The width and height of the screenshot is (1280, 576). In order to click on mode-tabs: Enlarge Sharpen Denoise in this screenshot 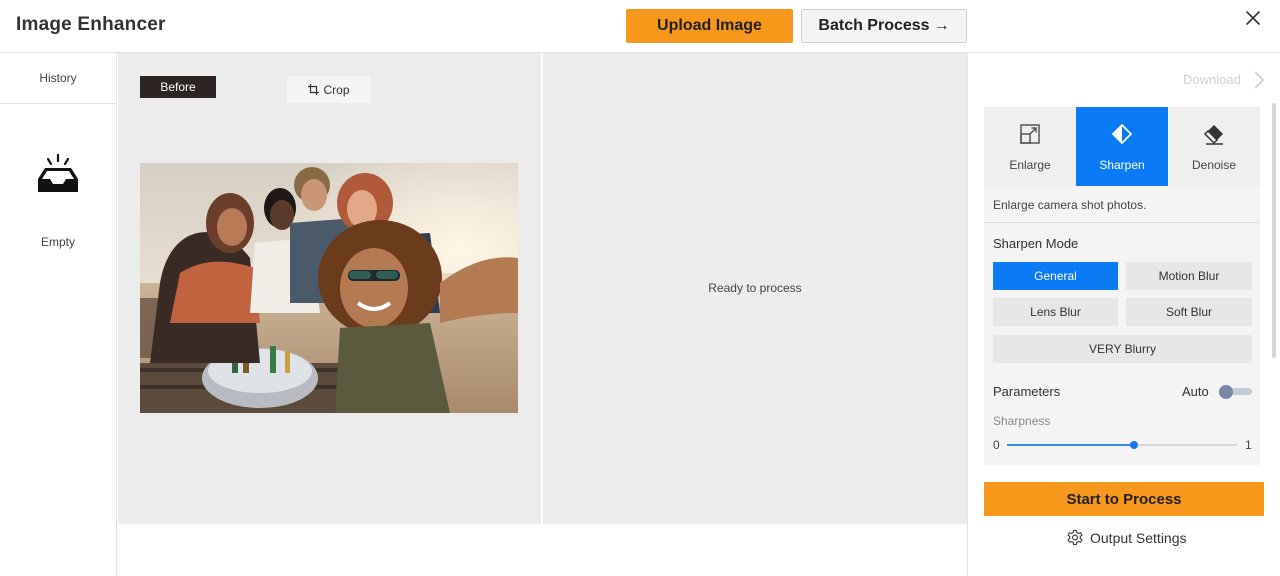, I will do `click(1122, 146)`.